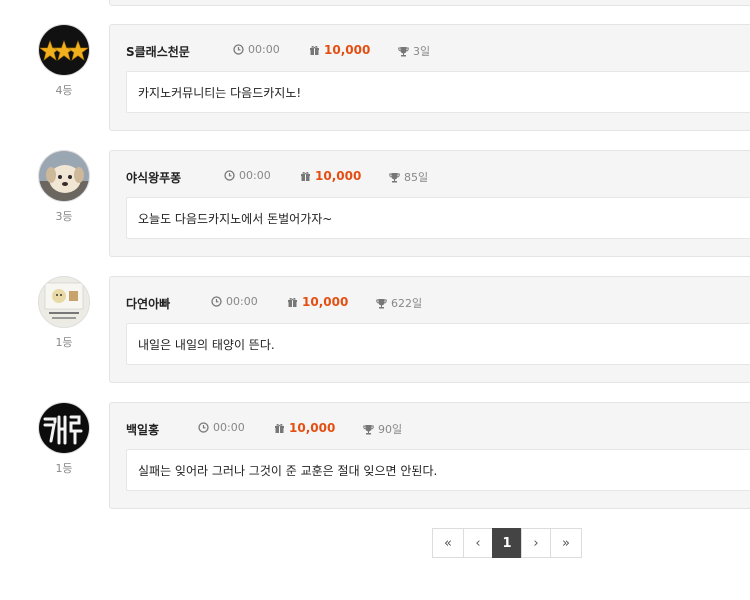 Image resolution: width=750 pixels, height=600 pixels. I want to click on previous-page-button: ‹, so click(478, 543).